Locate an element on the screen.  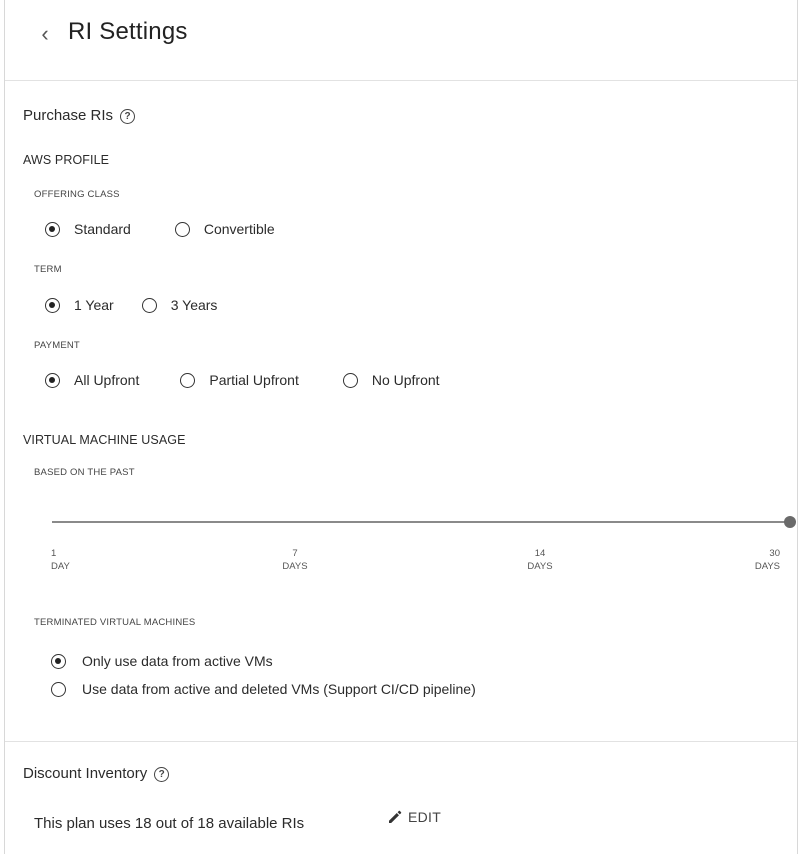
radio-no-upfront: No Upfront is located at coordinates (391, 380).